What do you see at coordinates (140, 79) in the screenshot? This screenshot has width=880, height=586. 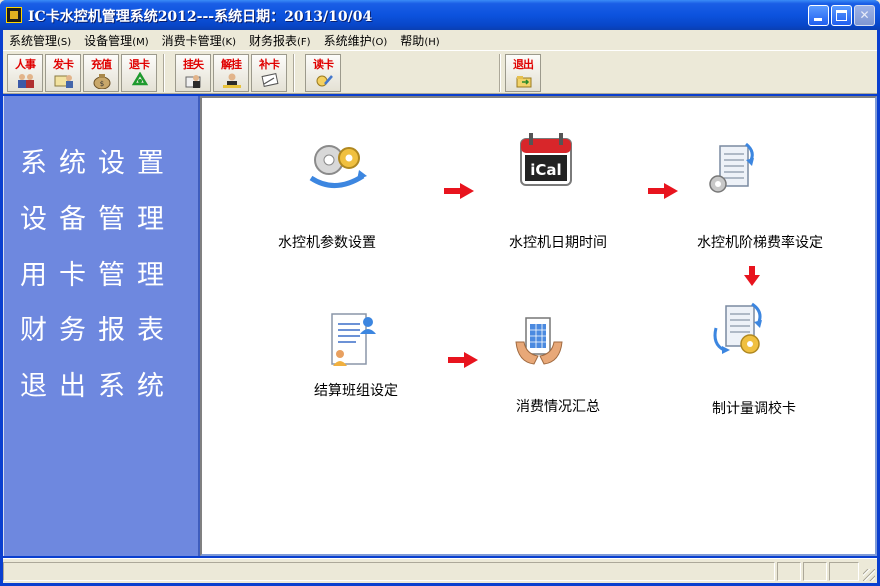 I see `recycle-icon` at bounding box center [140, 79].